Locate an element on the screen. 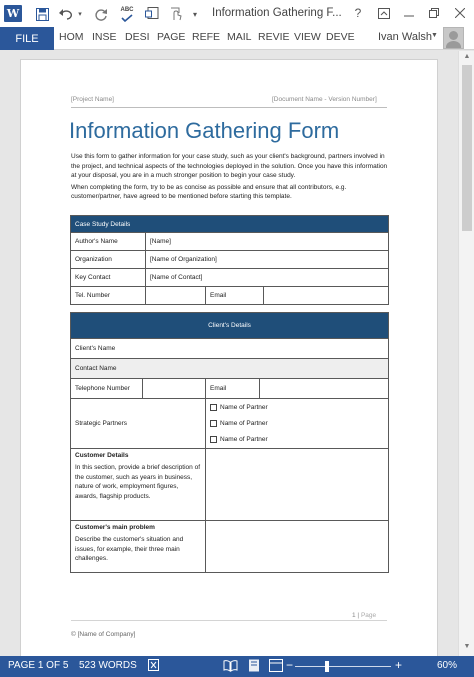  undo-dropdown-icon: ▾ is located at coordinates (80, 14).